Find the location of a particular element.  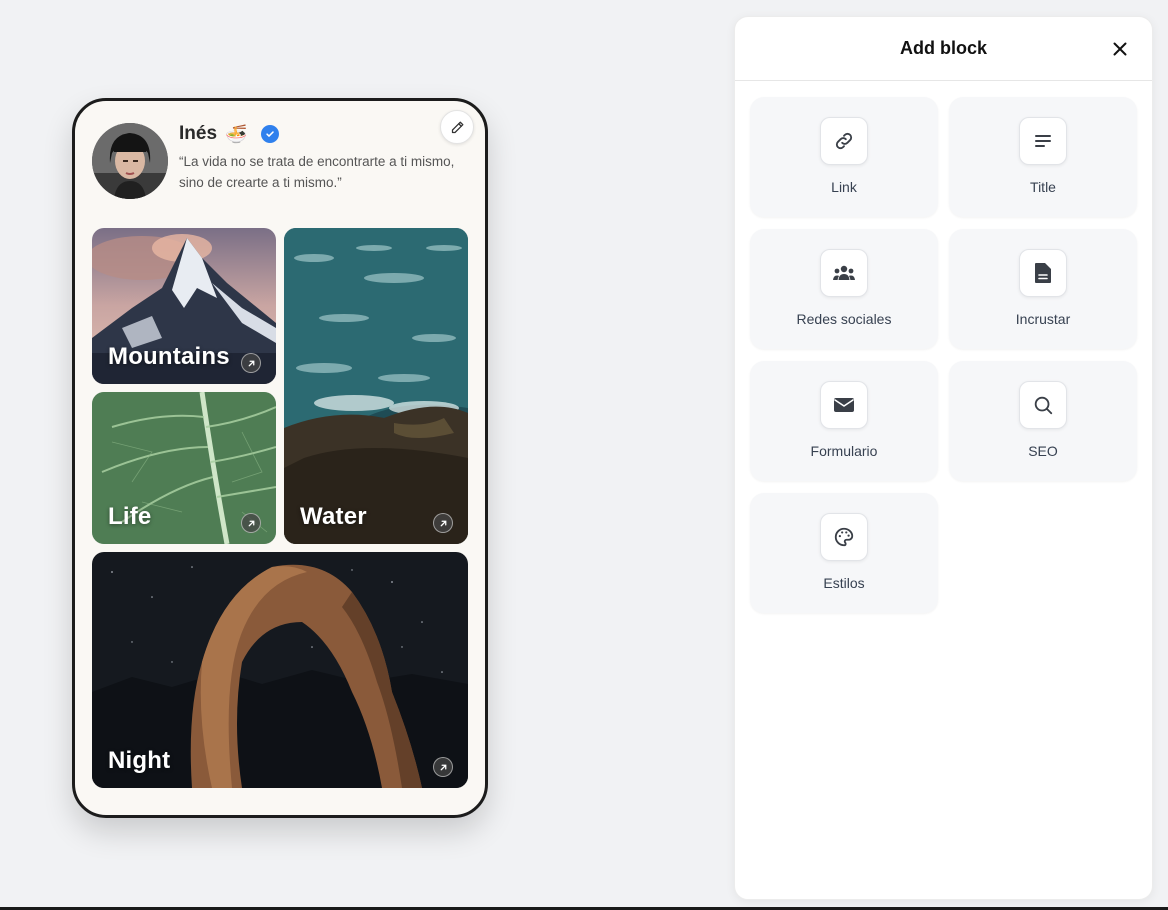

profile-name: Inés is located at coordinates (198, 133).